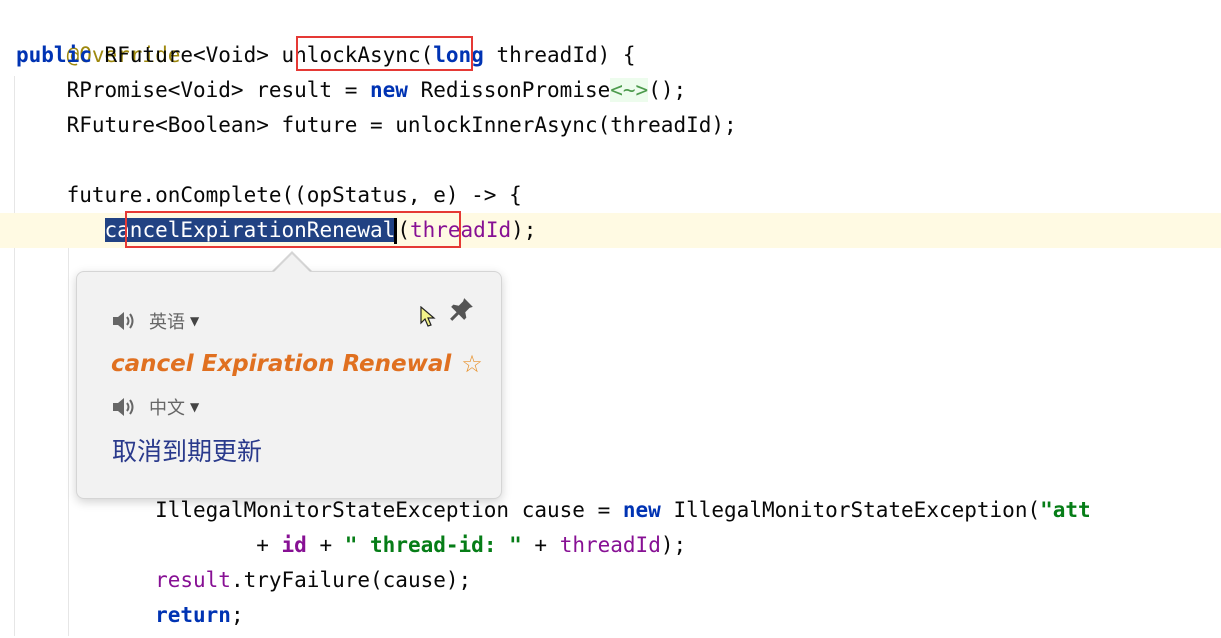  I want to click on indent-guide, so click(14, 356).